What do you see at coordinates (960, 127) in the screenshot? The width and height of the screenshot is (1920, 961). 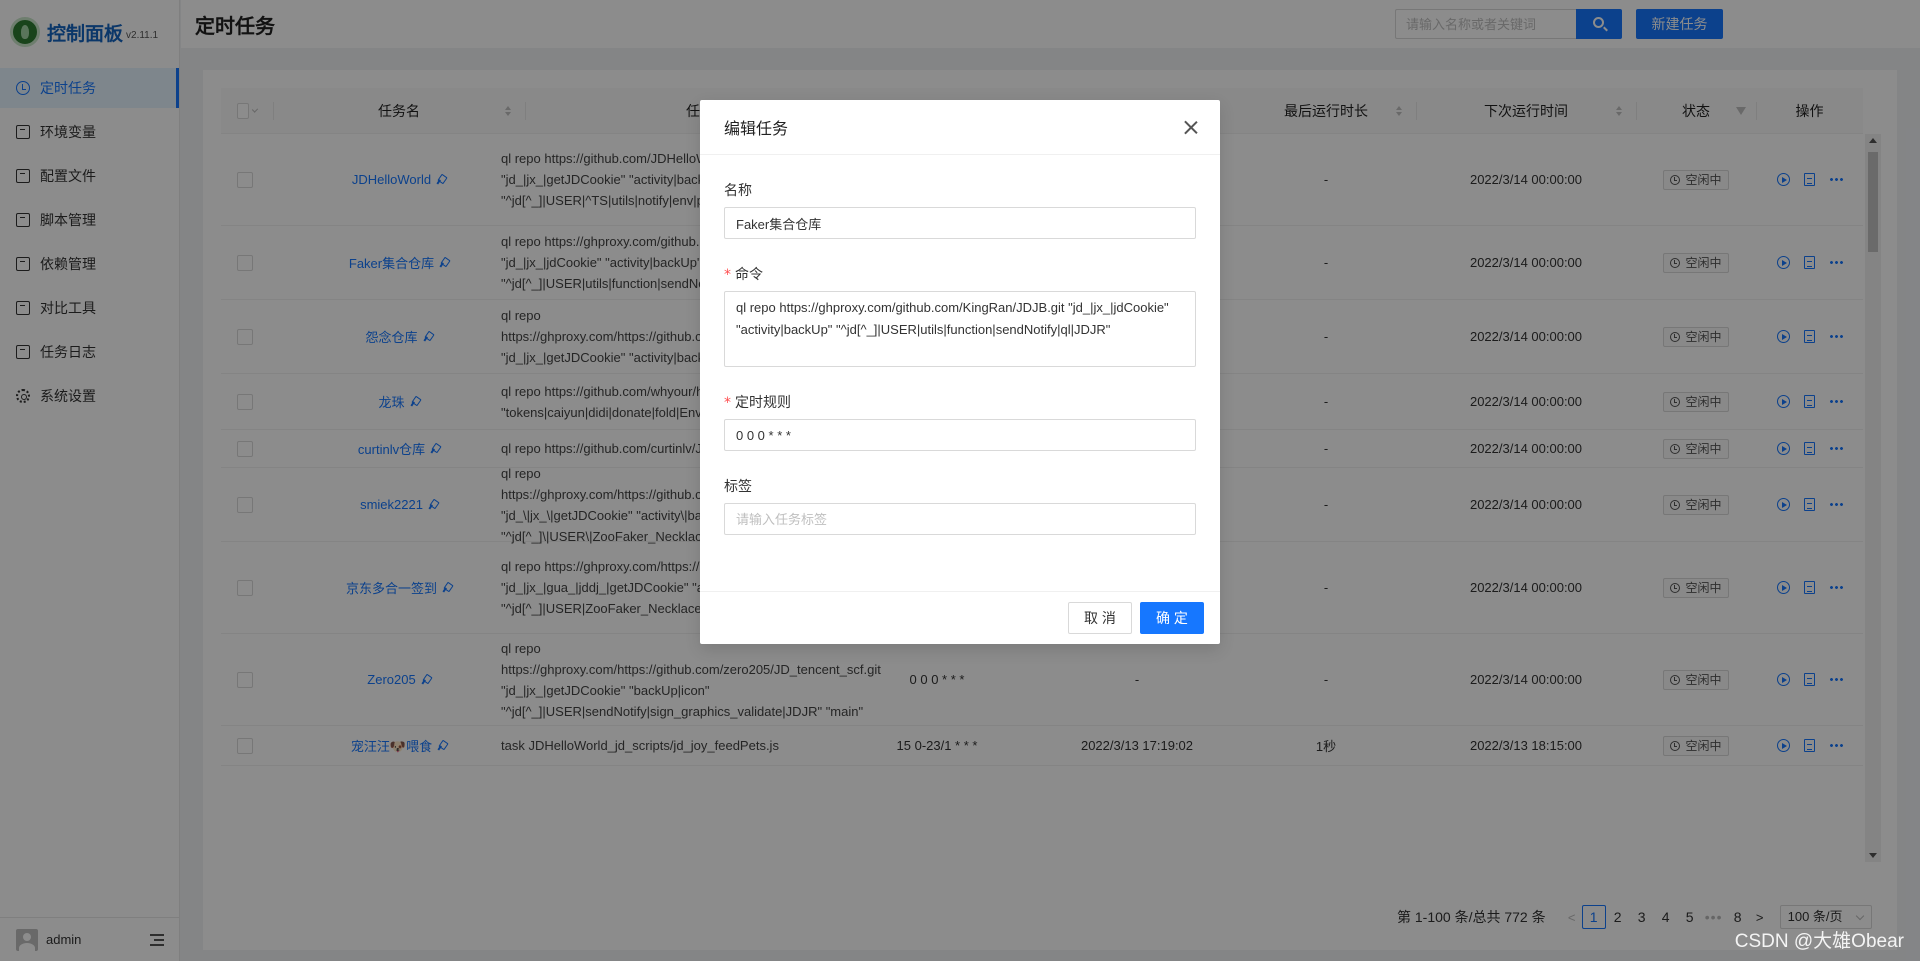 I see `modal-header: 编辑任务` at bounding box center [960, 127].